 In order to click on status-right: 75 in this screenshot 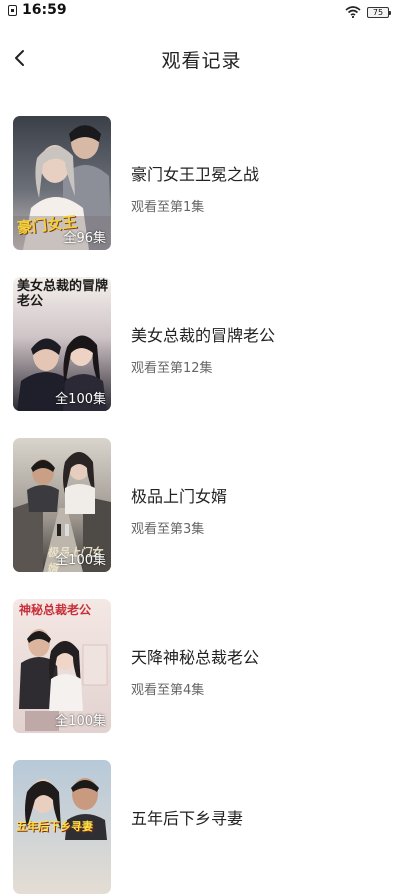, I will do `click(368, 12)`.